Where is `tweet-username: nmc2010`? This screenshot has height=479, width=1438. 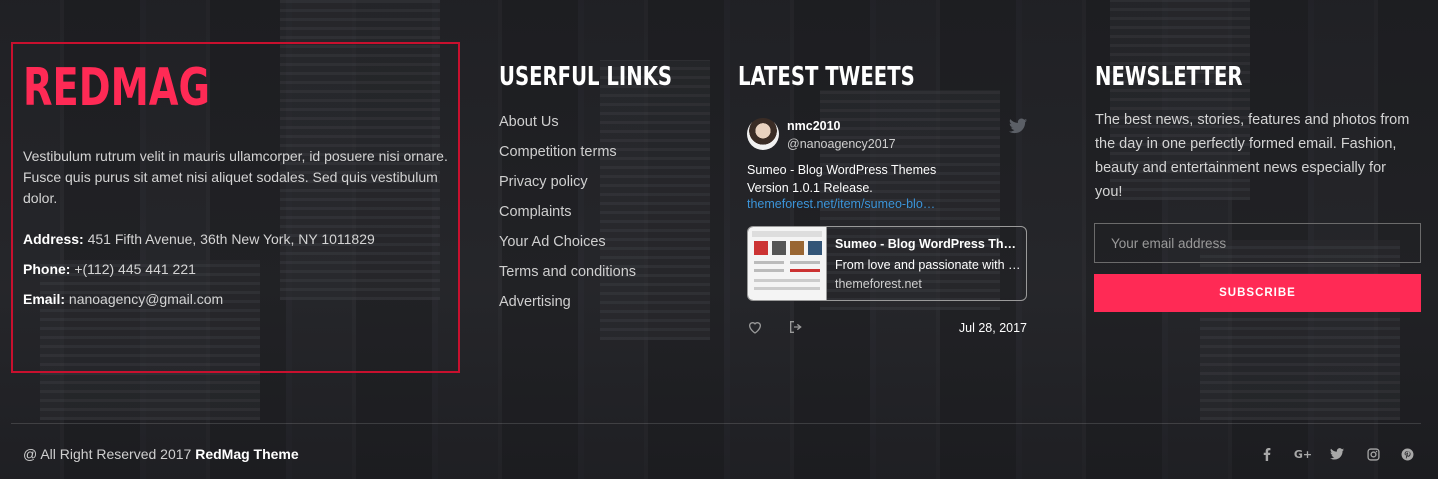
tweet-username: nmc2010 is located at coordinates (814, 126).